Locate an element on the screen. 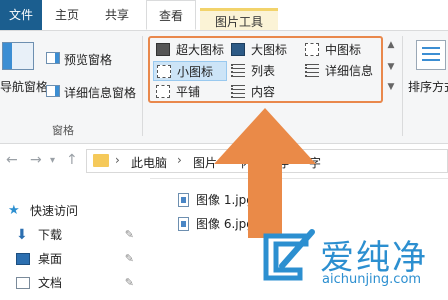  preview-pane-icon is located at coordinates (53, 58).